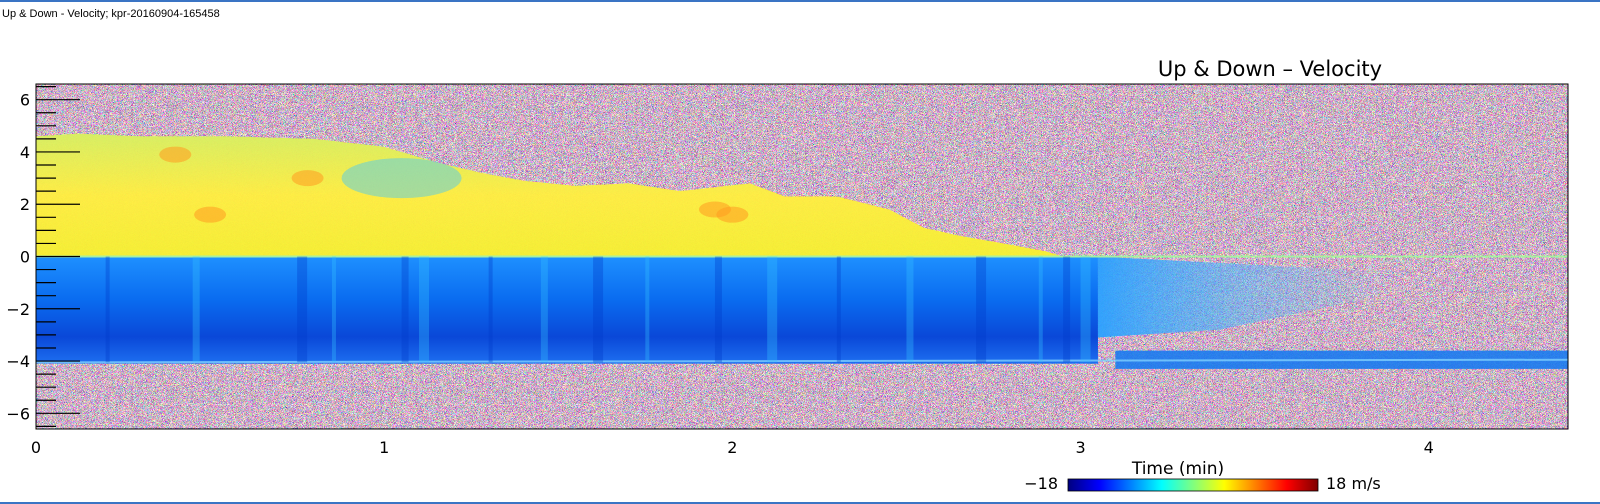  What do you see at coordinates (25, 204) in the screenshot?
I see `y-tick-label: 2` at bounding box center [25, 204].